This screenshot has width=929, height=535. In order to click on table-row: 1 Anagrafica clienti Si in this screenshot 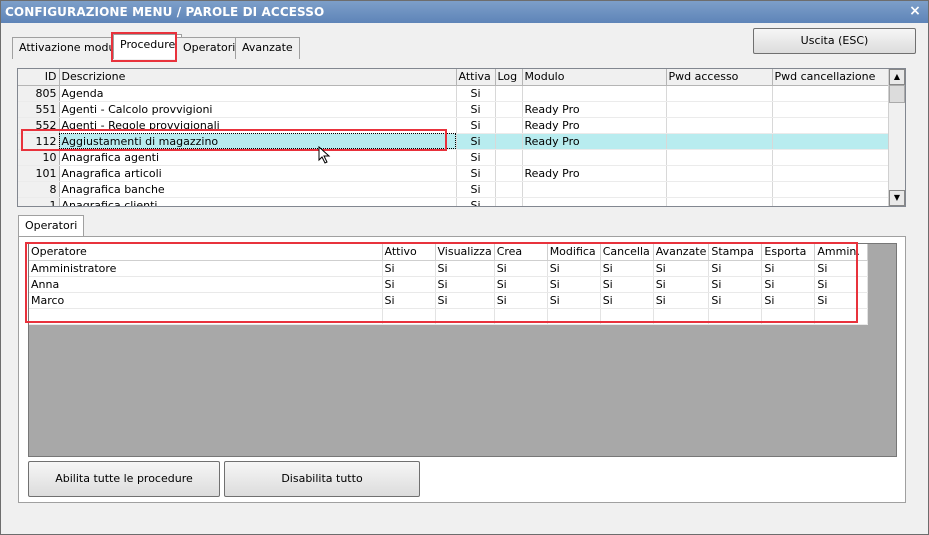, I will do `click(453, 201)`.